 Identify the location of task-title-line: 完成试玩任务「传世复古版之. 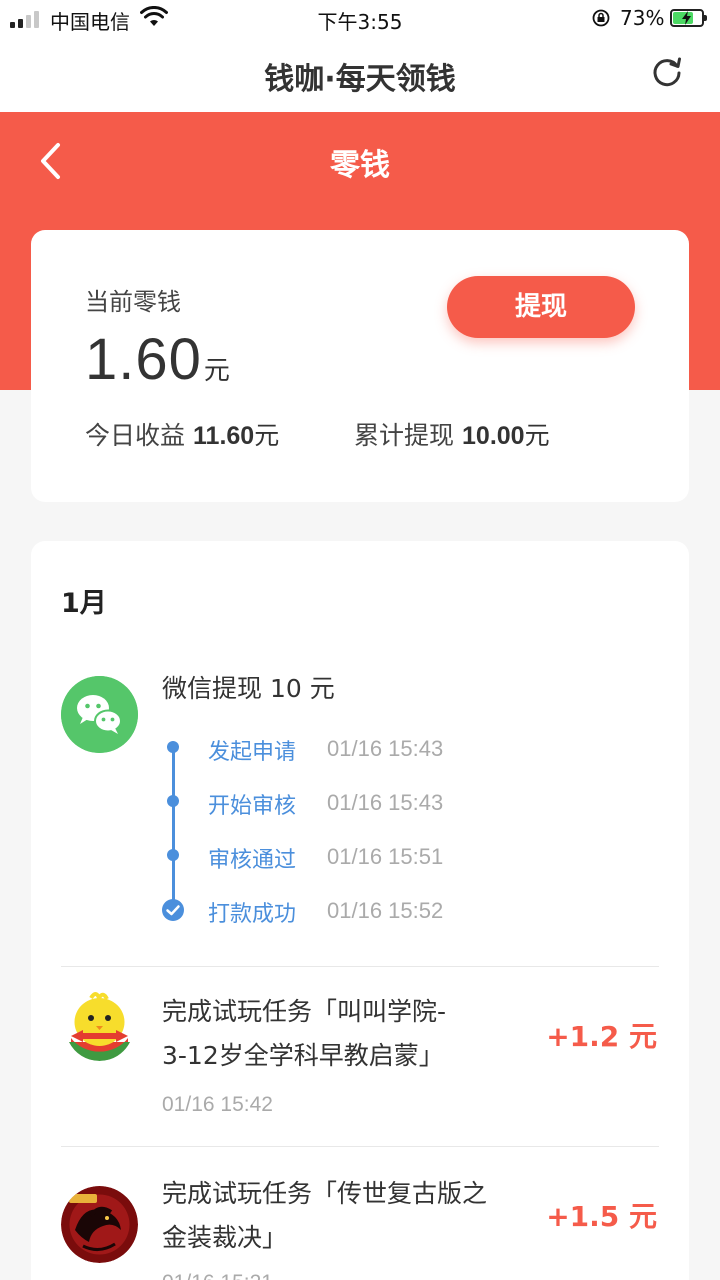
(325, 1193).